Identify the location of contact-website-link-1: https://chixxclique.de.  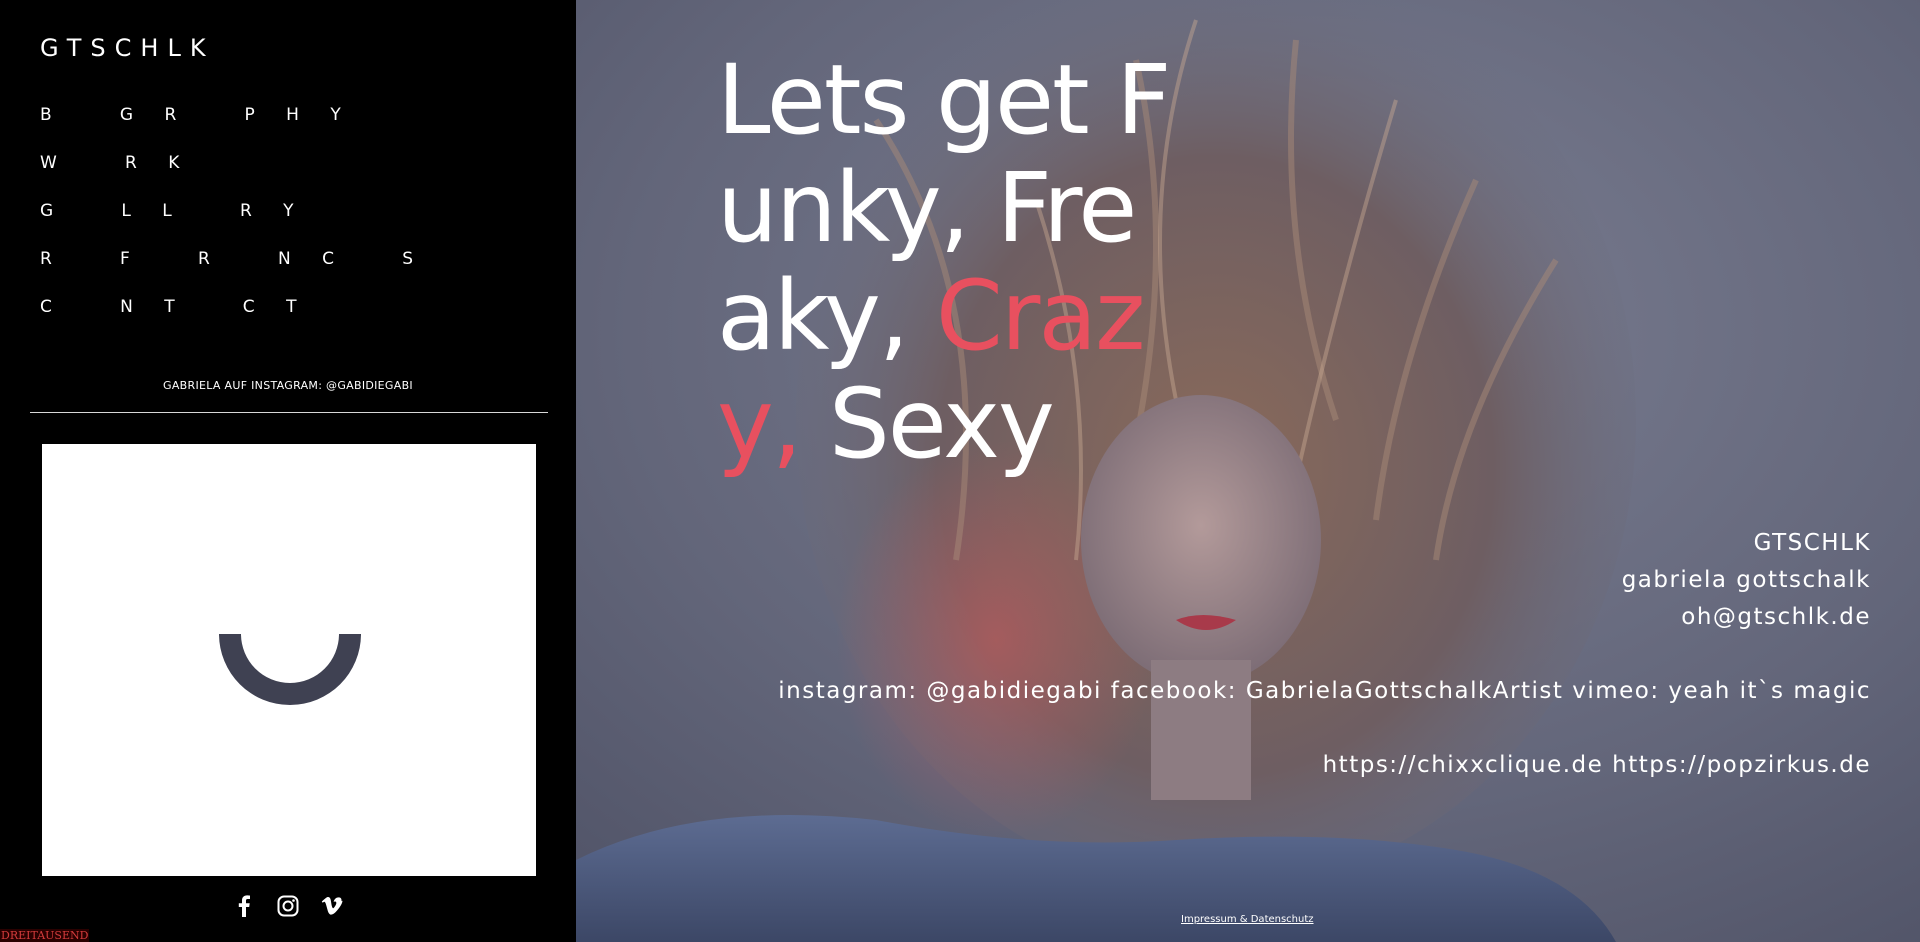
(1463, 765).